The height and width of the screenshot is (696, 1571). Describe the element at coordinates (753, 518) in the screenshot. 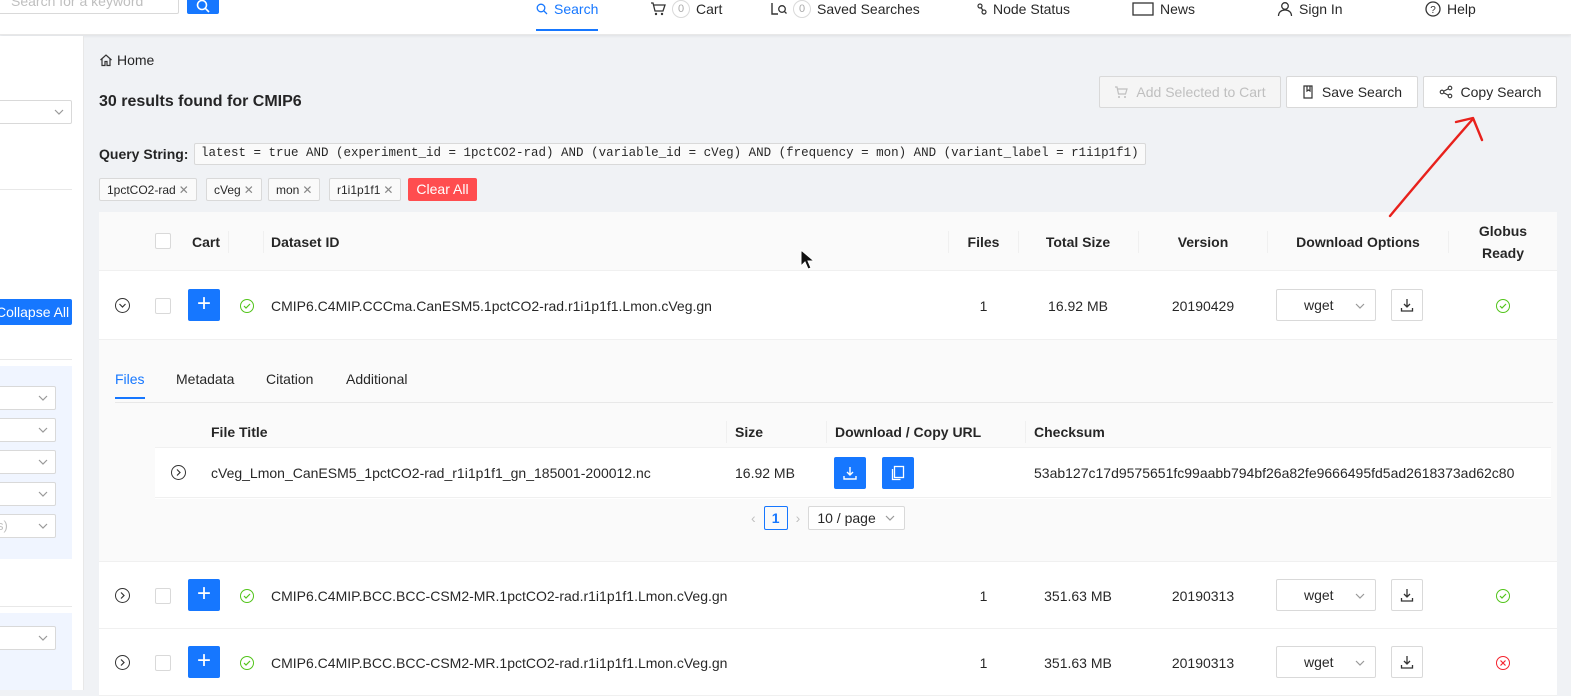

I see `prev-page-icon: ‹` at that location.